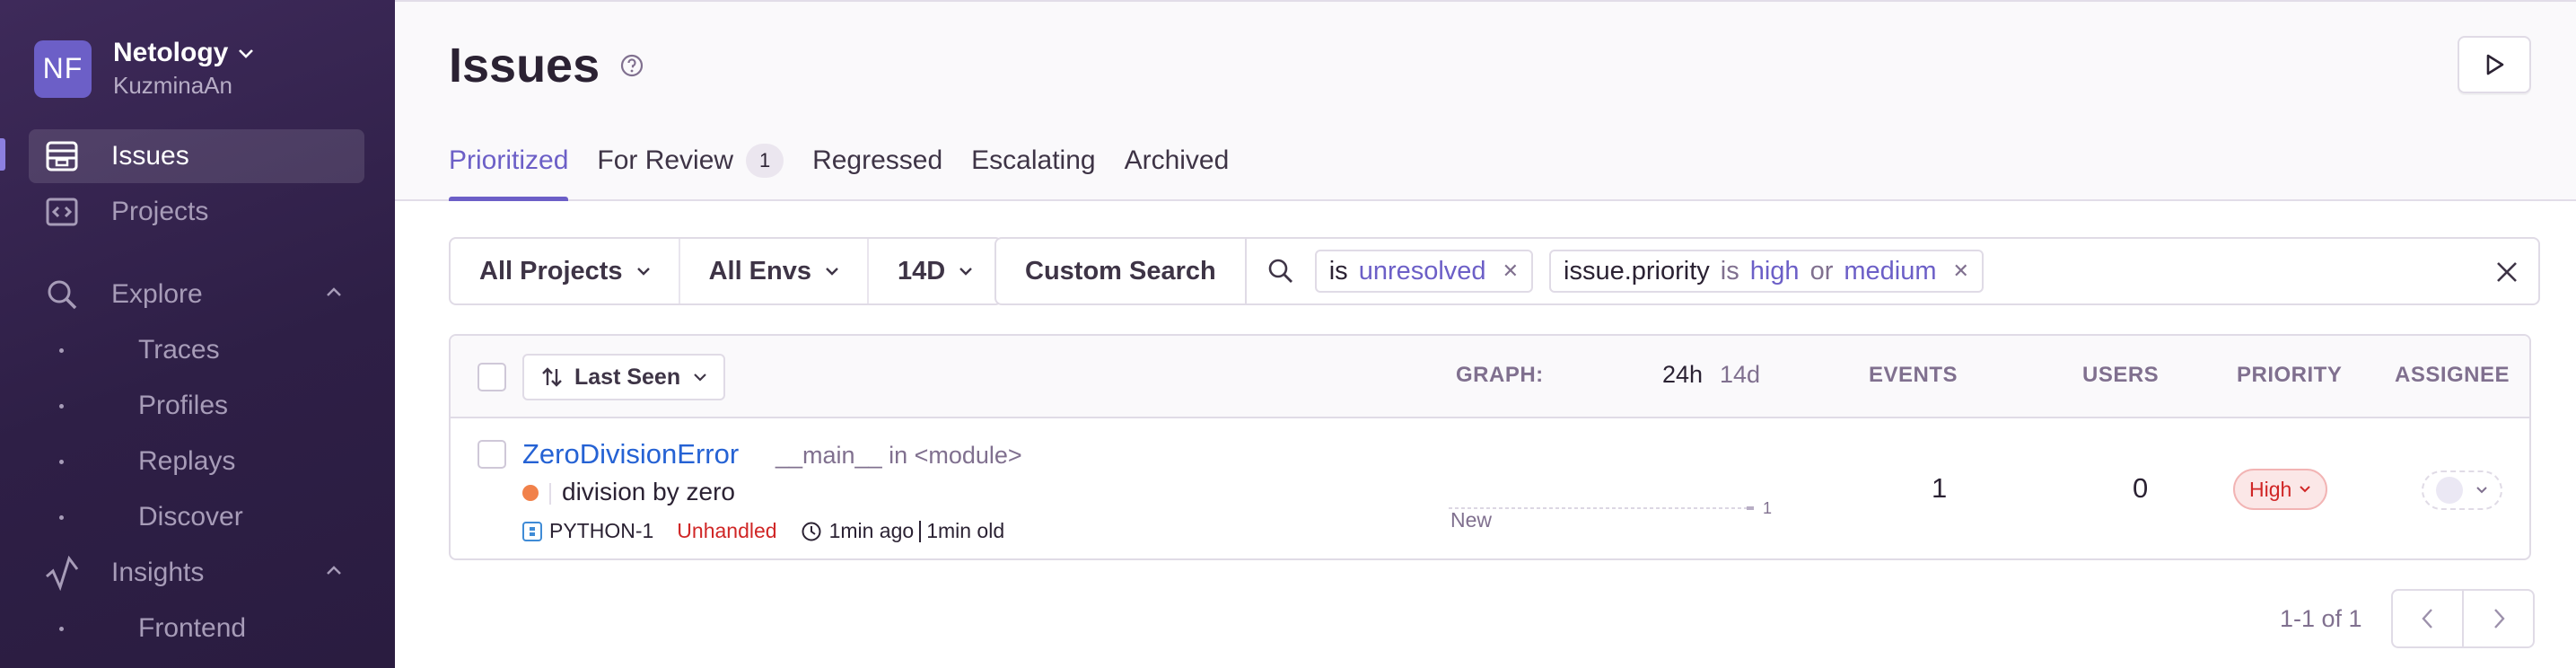 Image resolution: width=2576 pixels, height=668 pixels. Describe the element at coordinates (1913, 375) in the screenshot. I see `events-column-header: EVENTS` at that location.